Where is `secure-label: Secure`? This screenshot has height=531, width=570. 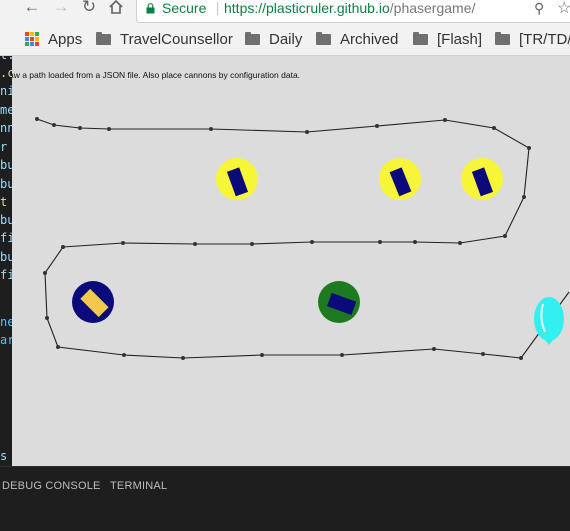
secure-label: Secure is located at coordinates (184, 8).